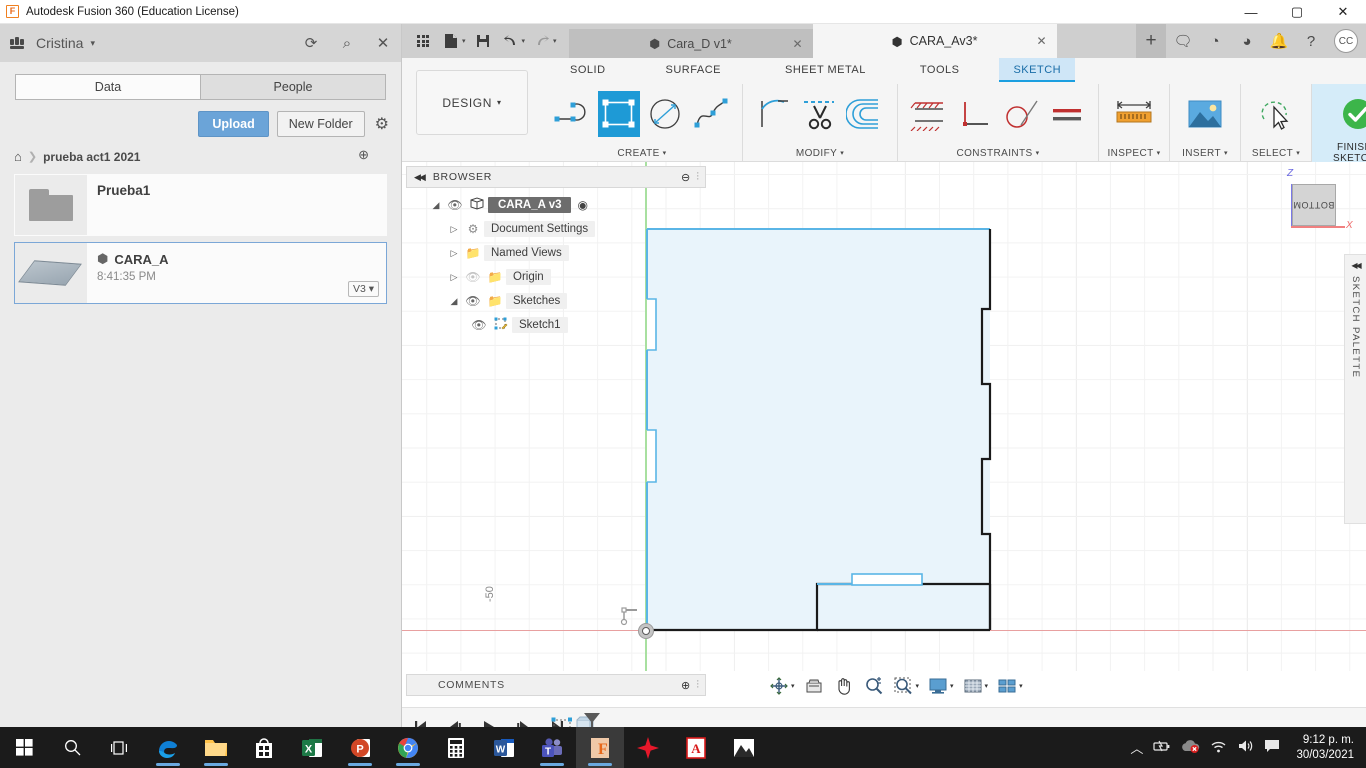 This screenshot has height=768, width=1366. Describe the element at coordinates (573, 114) in the screenshot. I see `line-tool` at that location.